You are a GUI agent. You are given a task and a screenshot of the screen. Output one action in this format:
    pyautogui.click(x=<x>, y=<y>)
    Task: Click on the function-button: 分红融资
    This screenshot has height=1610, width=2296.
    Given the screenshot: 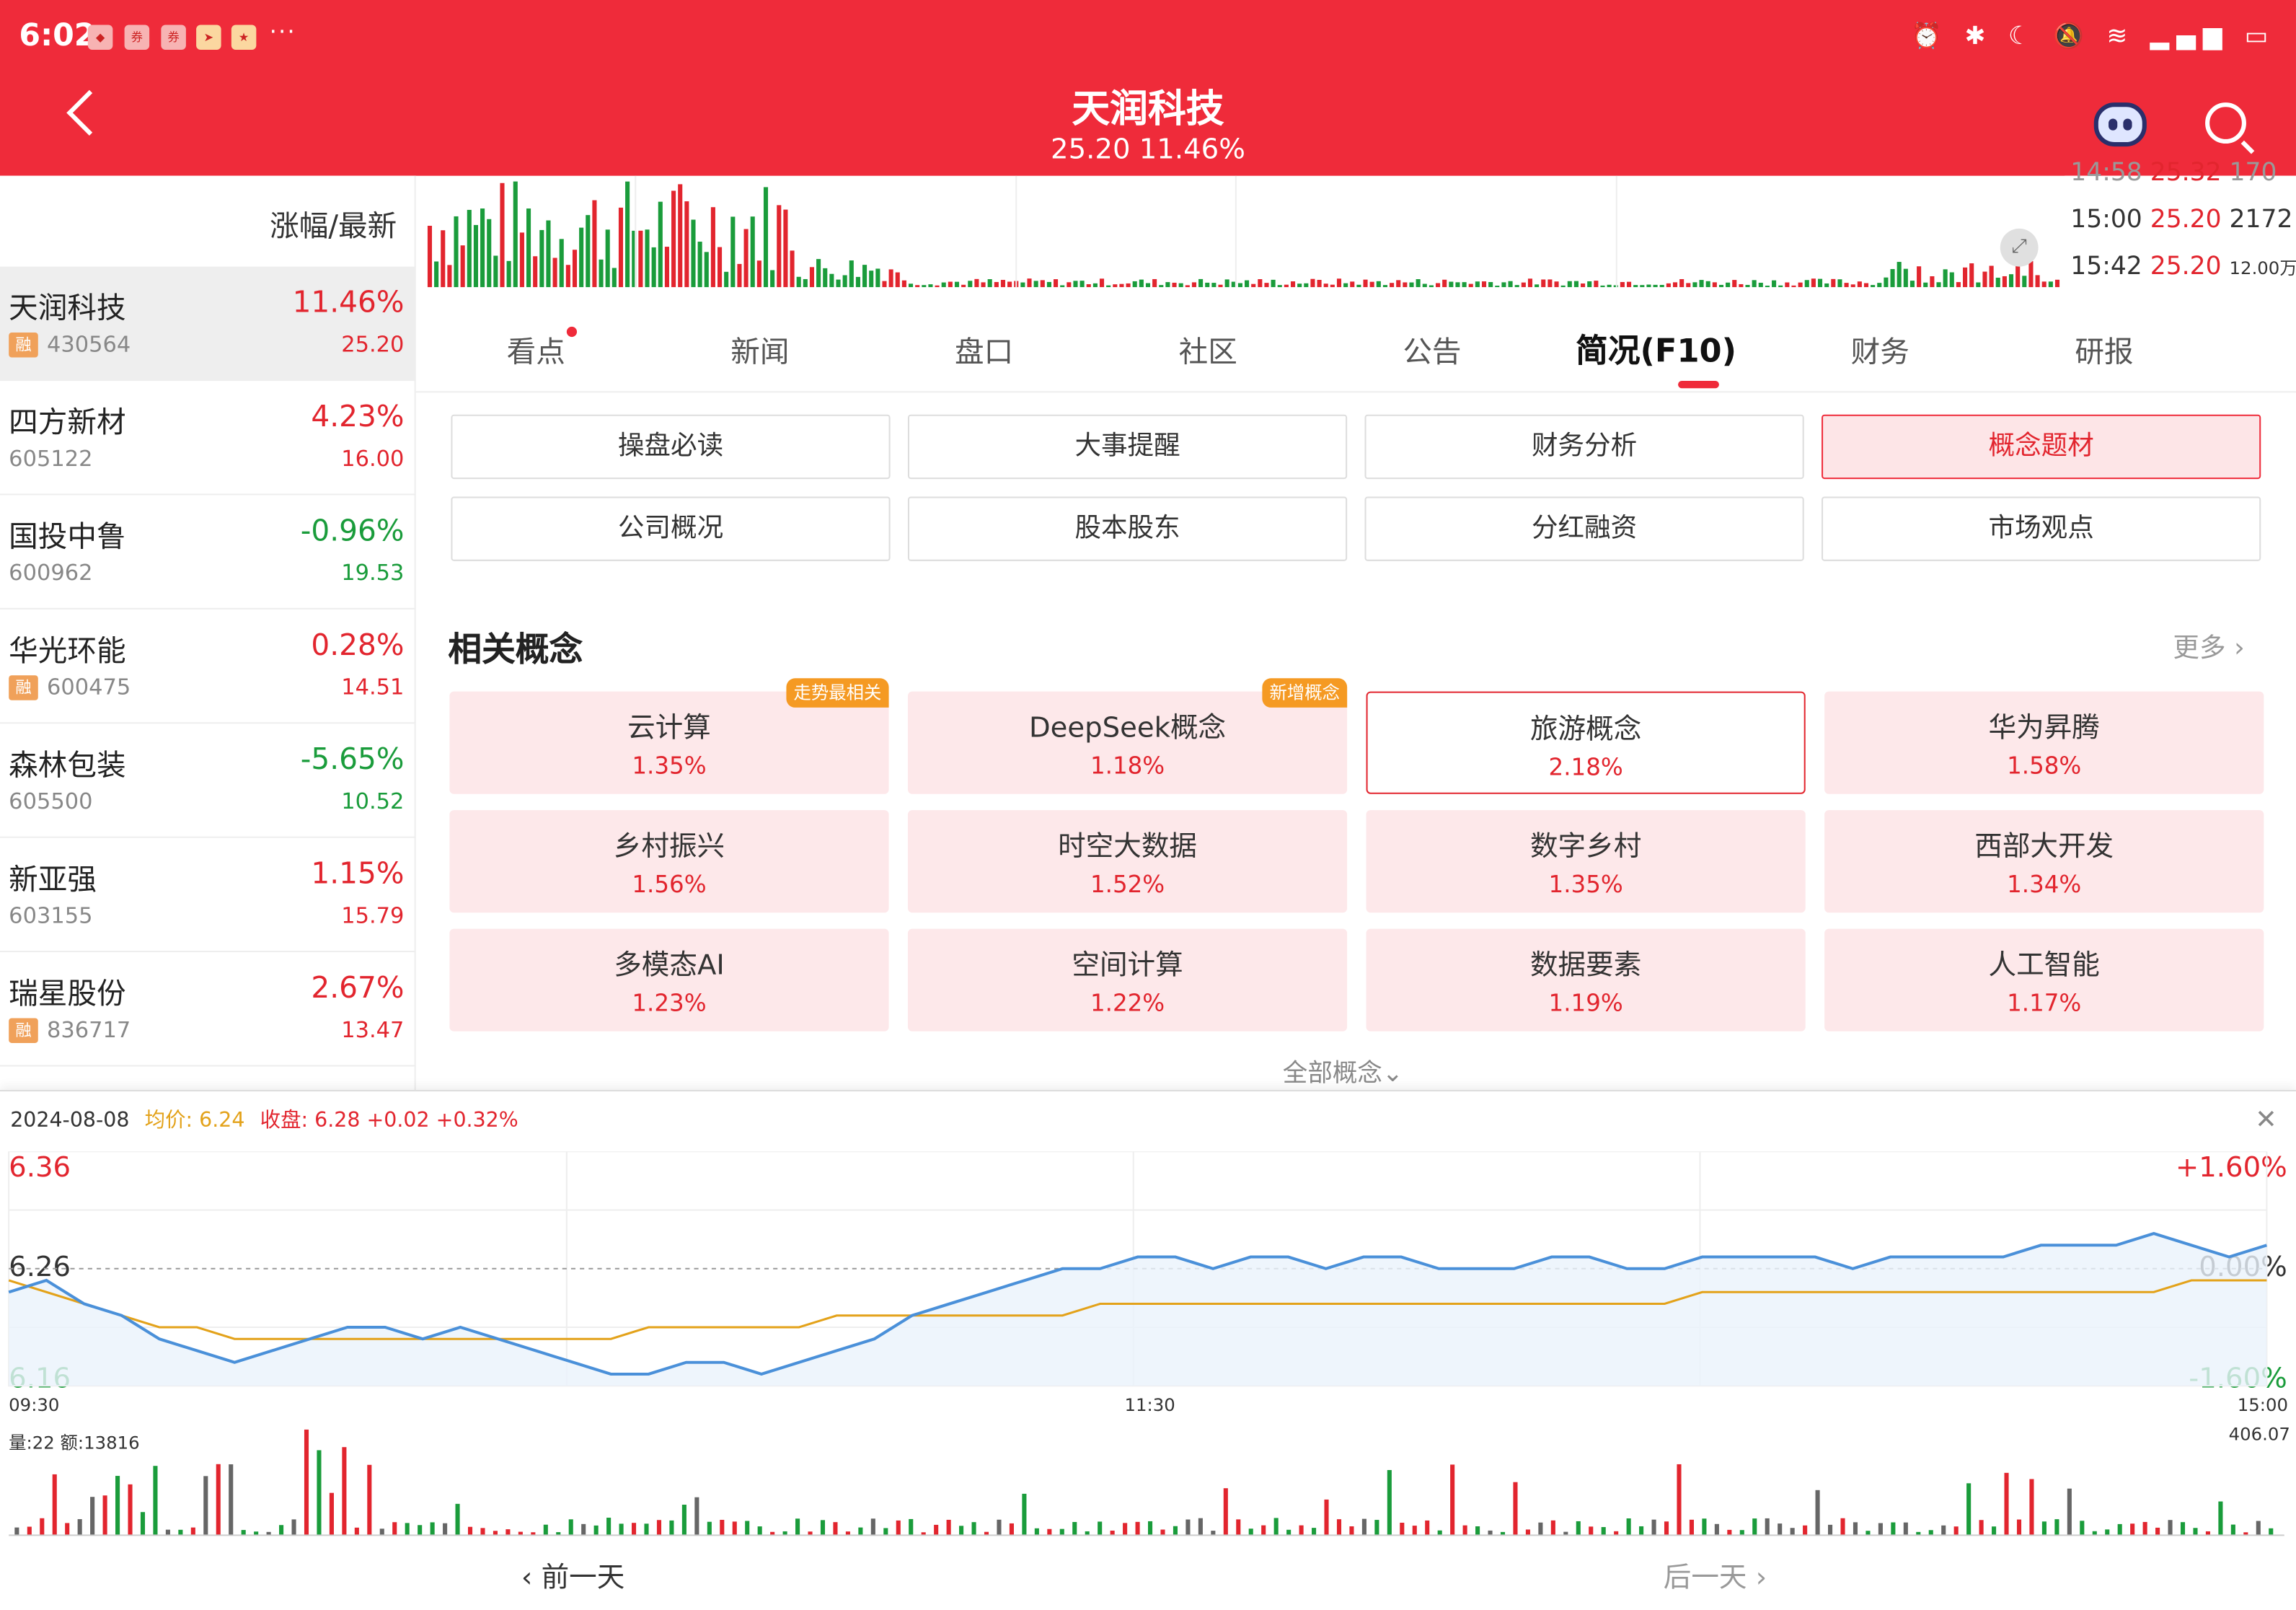 What is the action you would take?
    pyautogui.click(x=1584, y=528)
    